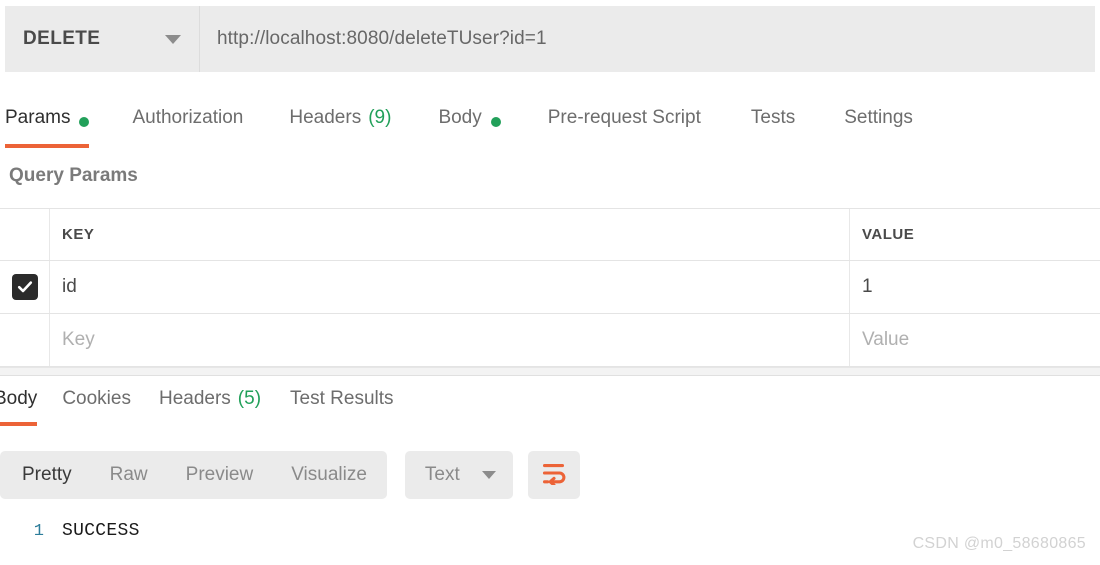 Image resolution: width=1100 pixels, height=565 pixels. Describe the element at coordinates (96, 398) in the screenshot. I see `response-tab-cookies-label: Cookies` at that location.